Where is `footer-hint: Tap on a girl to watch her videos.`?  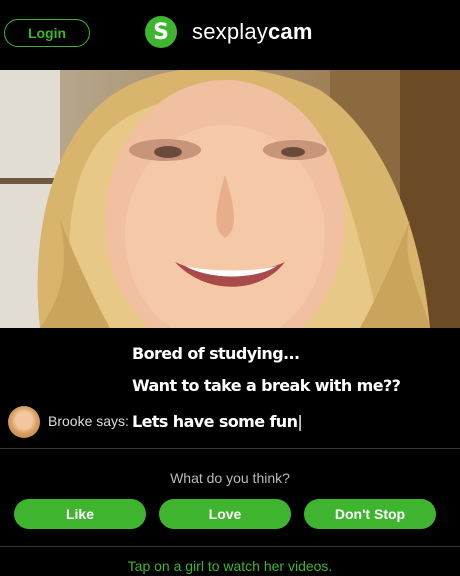
footer-hint: Tap on a girl to watch her videos. is located at coordinates (230, 566).